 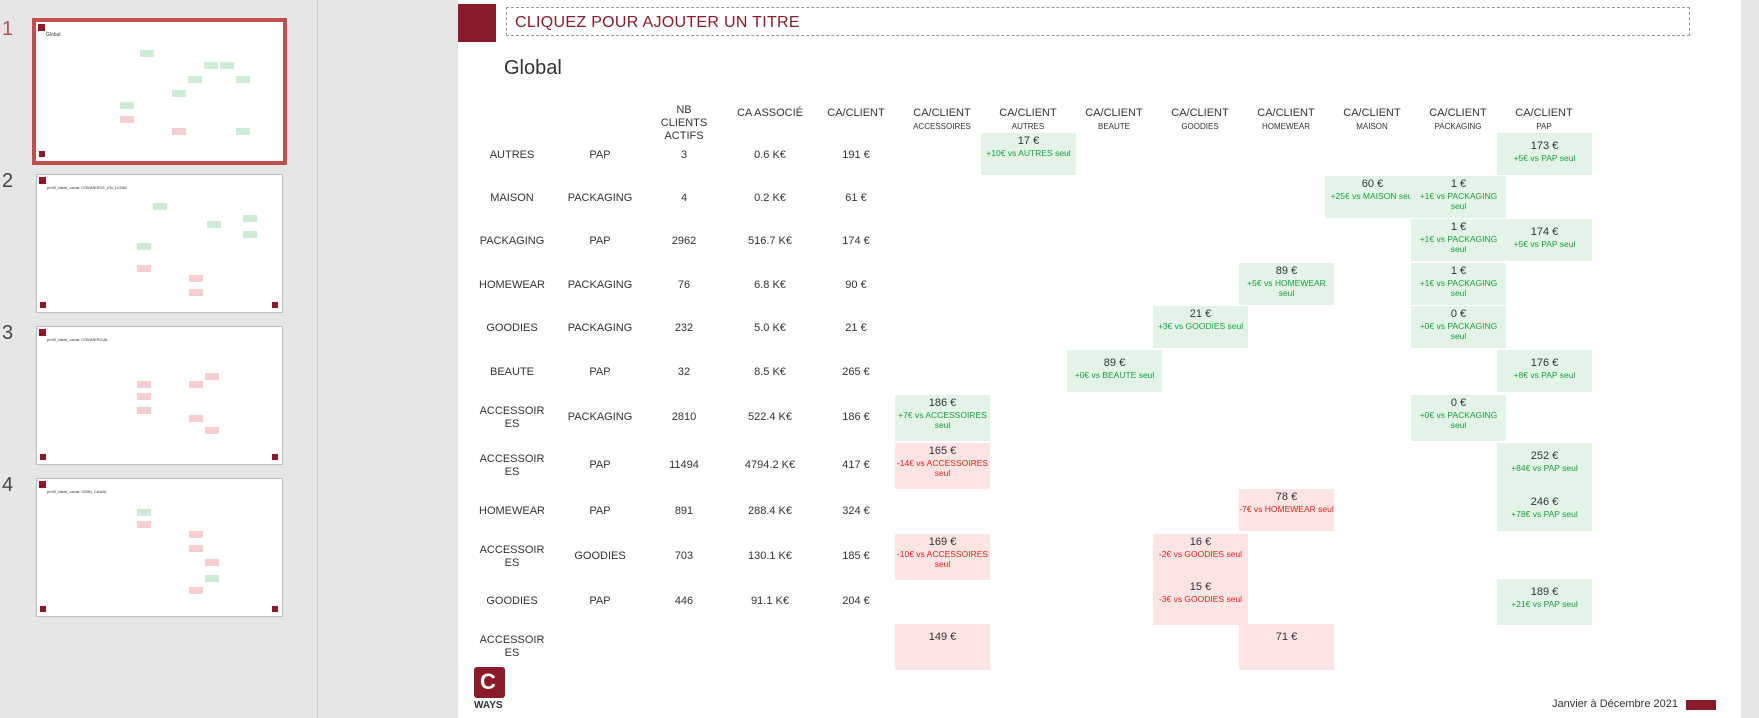 I want to click on active-clients-count: 446, so click(x=684, y=601).